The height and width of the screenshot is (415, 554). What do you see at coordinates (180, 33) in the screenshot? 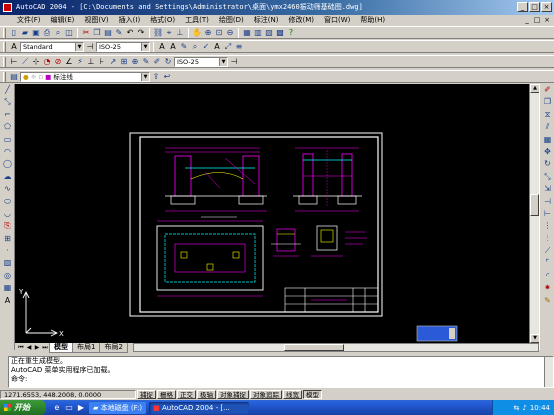
I see `ucs-icon: ⊥` at bounding box center [180, 33].